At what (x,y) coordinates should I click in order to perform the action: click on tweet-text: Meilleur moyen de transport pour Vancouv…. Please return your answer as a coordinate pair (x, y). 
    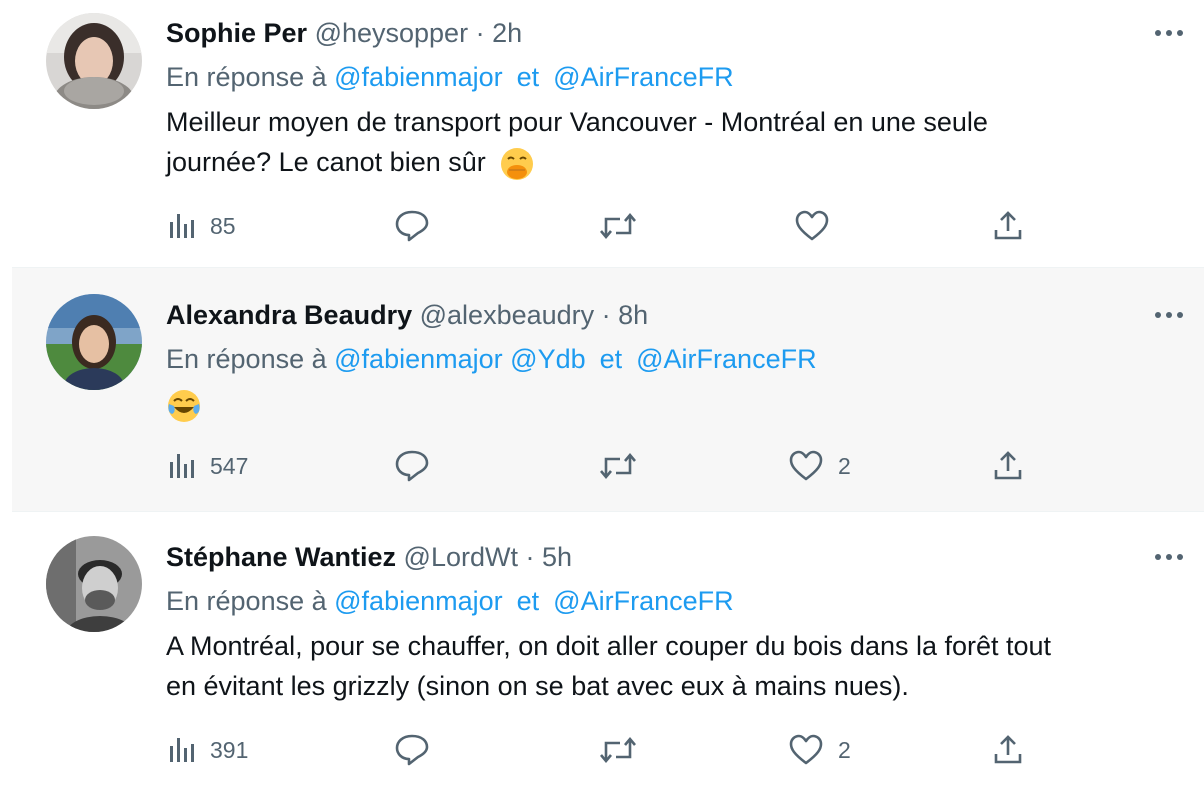
    Looking at the image, I should click on (661, 142).